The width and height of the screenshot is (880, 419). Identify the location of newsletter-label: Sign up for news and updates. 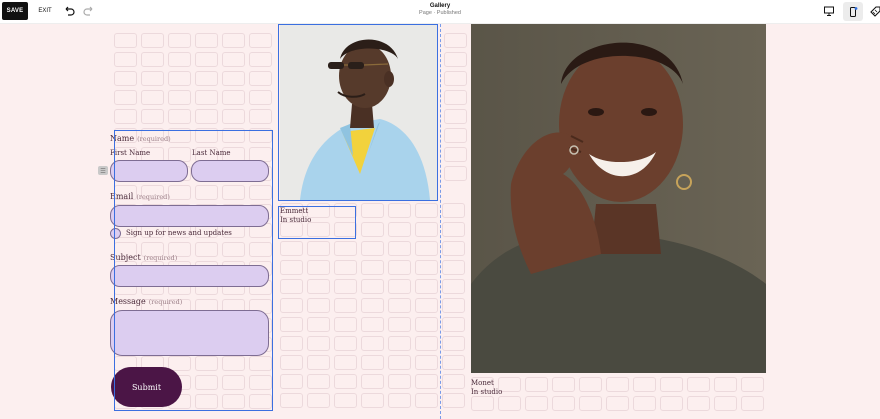
(179, 233).